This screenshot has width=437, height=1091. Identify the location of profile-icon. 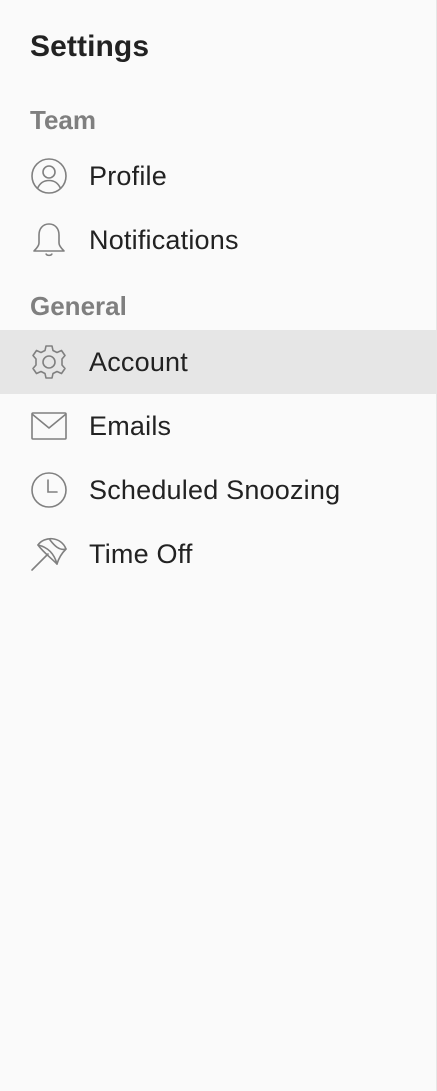
(49, 176).